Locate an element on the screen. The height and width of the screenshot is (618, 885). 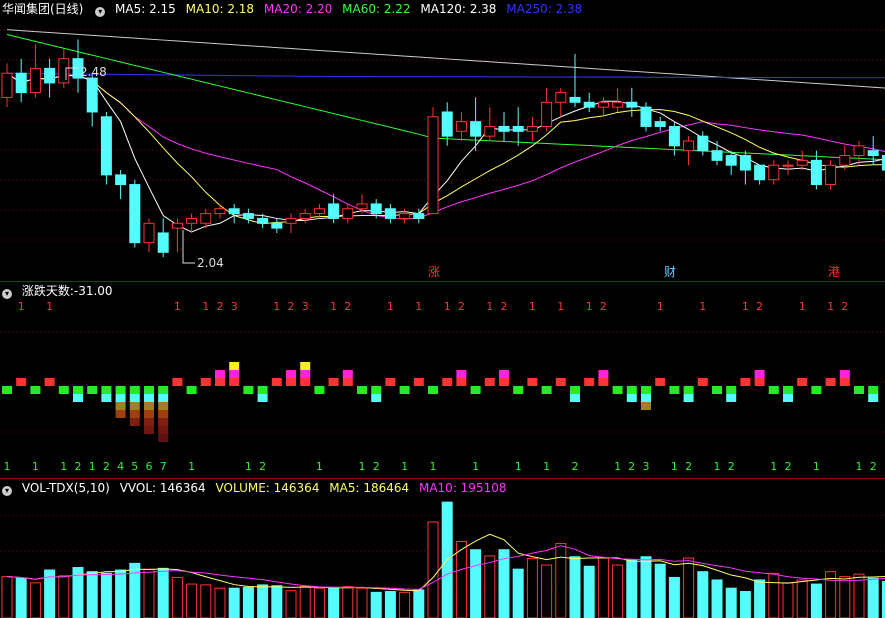
streak-count-label: 3 is located at coordinates (646, 466).